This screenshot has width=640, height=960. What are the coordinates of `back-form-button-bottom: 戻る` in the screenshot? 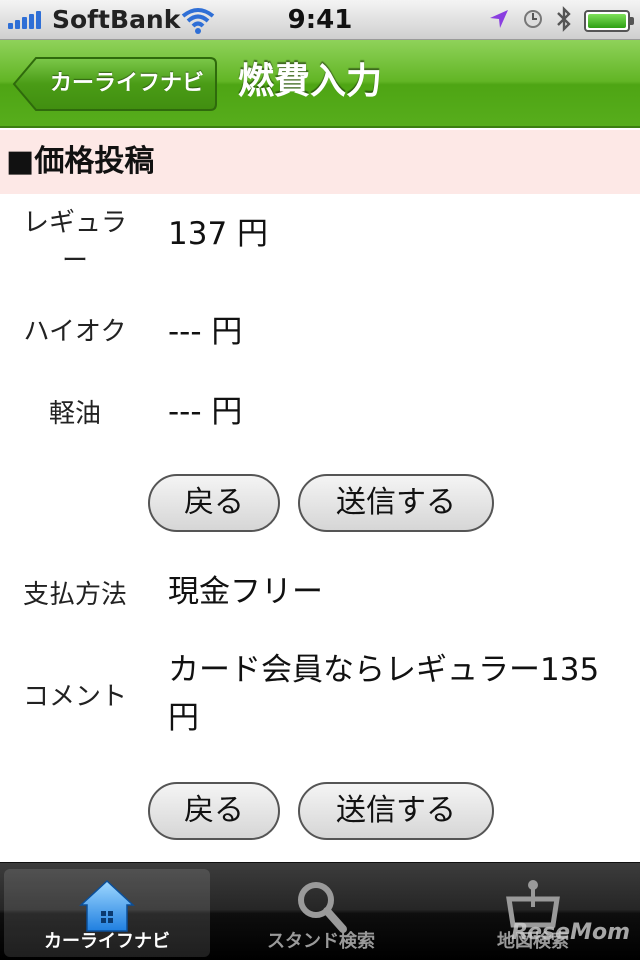 It's located at (214, 811).